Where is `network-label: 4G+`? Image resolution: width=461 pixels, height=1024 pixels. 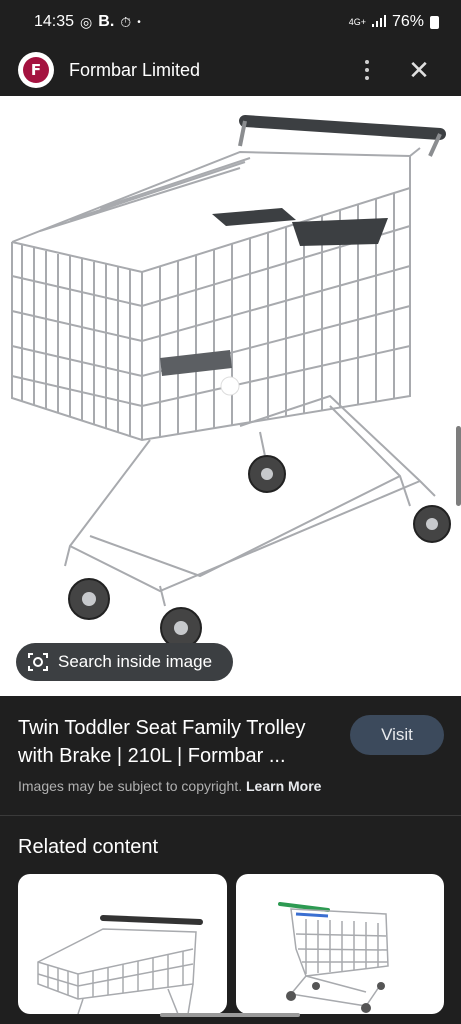
network-label: 4G+ is located at coordinates (357, 22).